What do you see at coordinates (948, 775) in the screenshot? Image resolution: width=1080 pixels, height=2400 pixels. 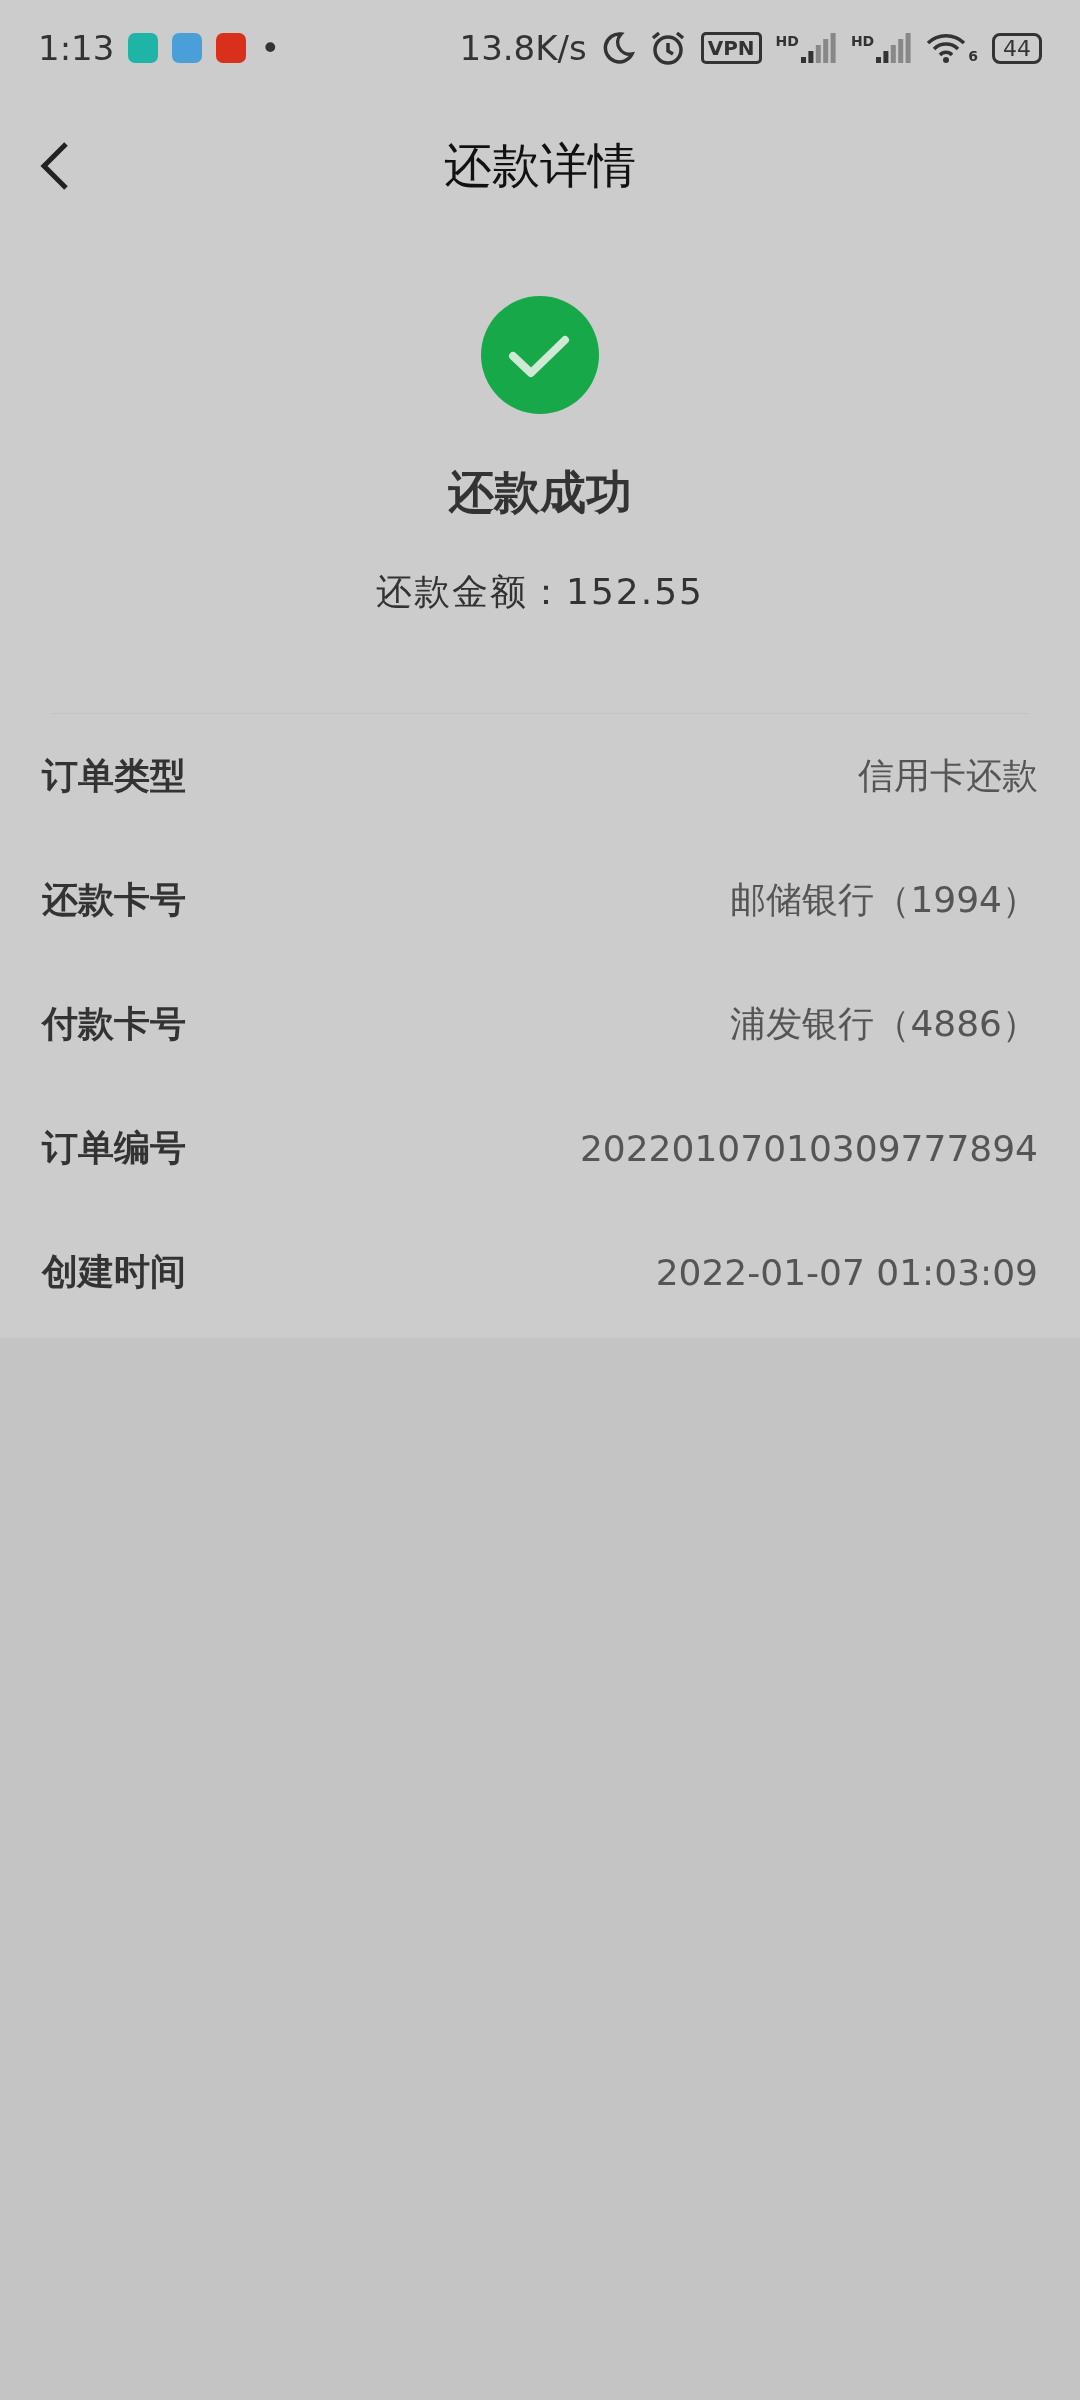 I see `detail-value: 信用卡还款` at bounding box center [948, 775].